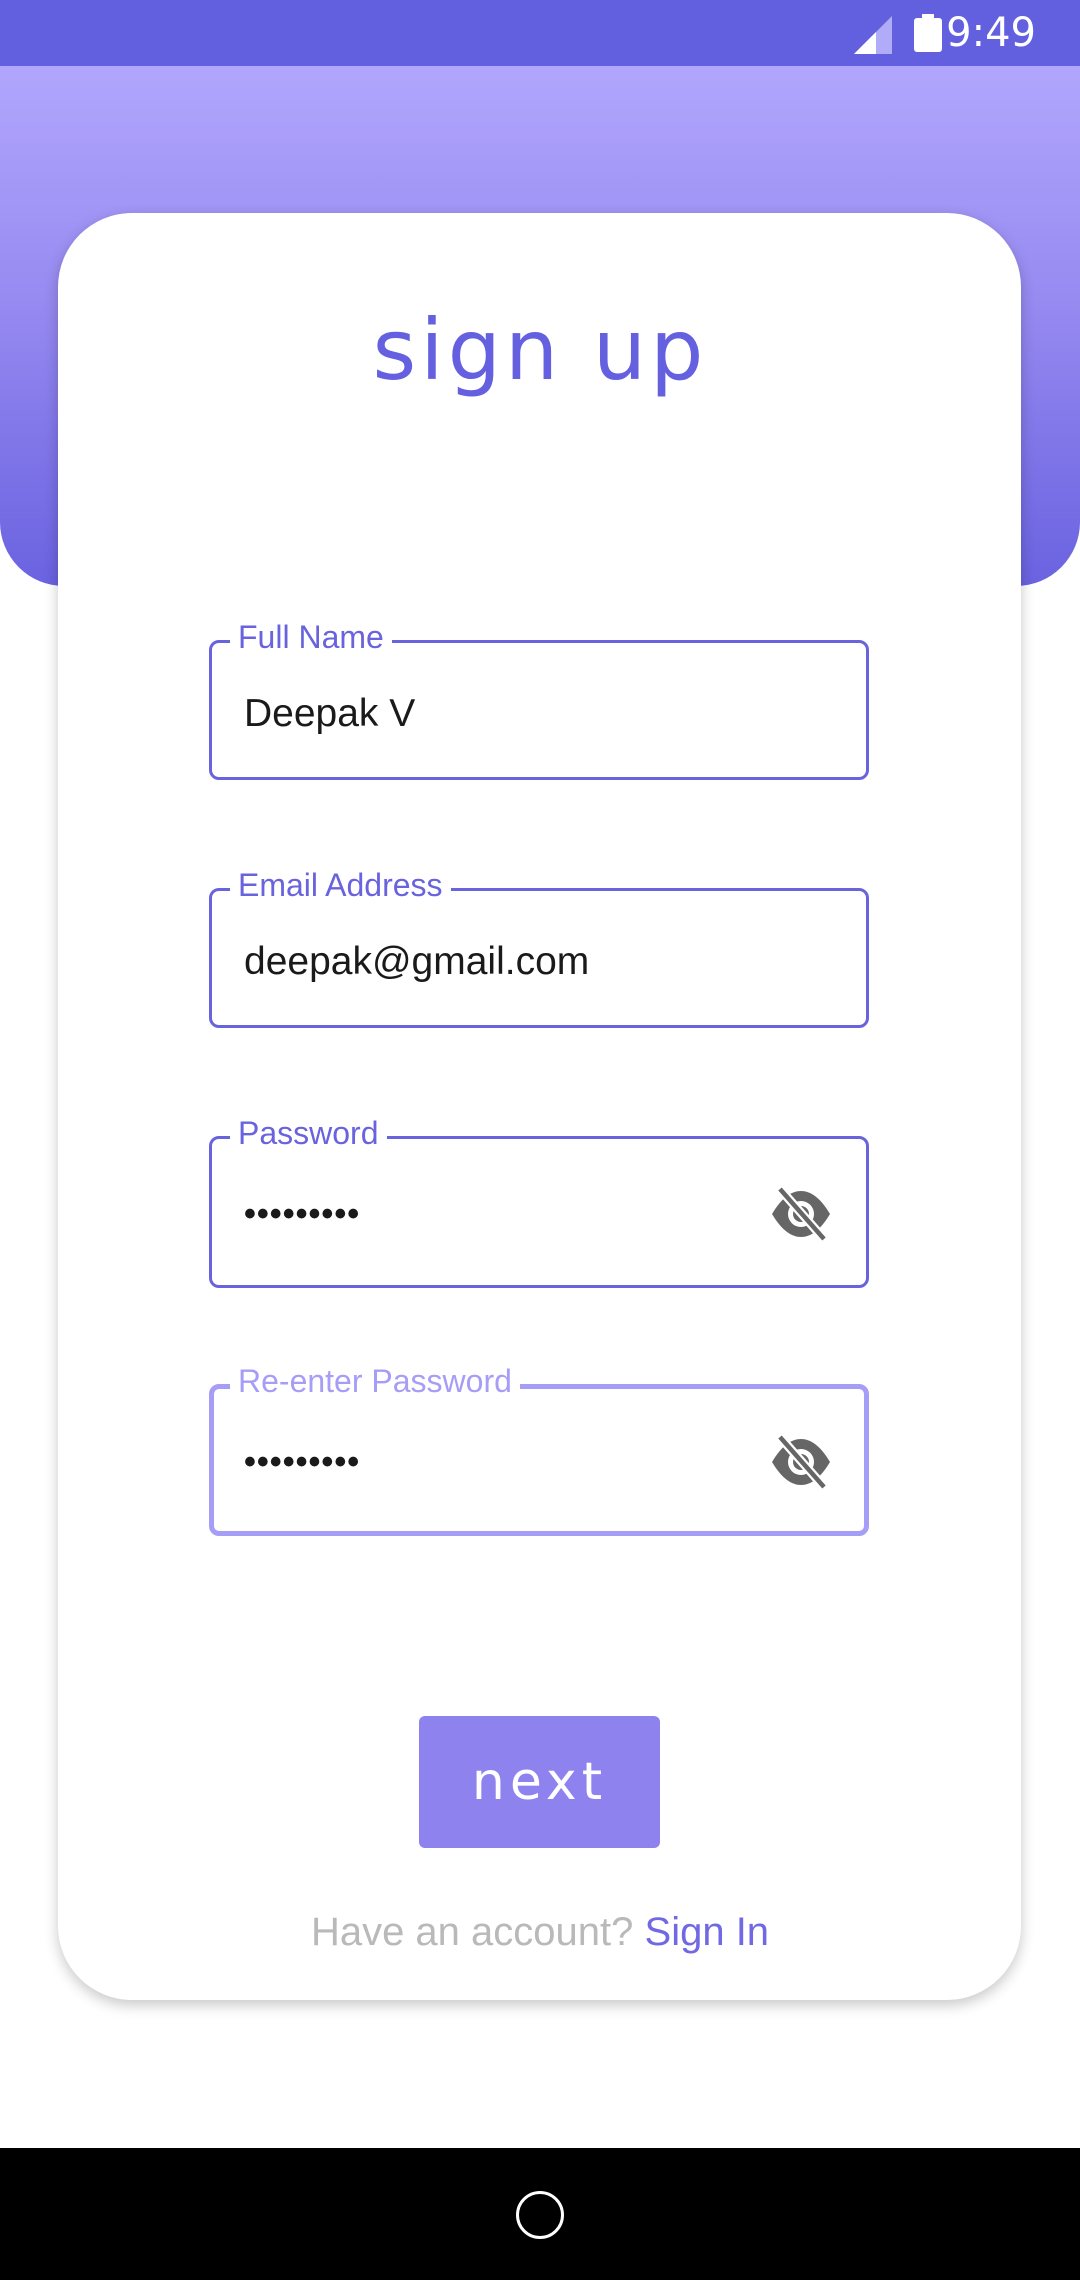 This screenshot has width=1080, height=2280. What do you see at coordinates (539, 1448) in the screenshot?
I see `reenter-password-field: Re-enter Password •••••••••` at bounding box center [539, 1448].